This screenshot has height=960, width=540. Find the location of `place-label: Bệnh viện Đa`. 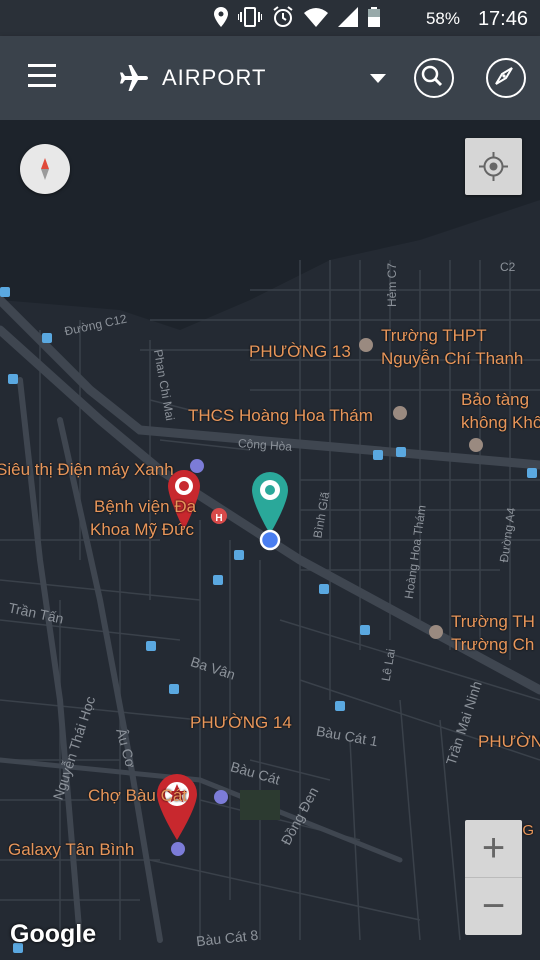

place-label: Bệnh viện Đa is located at coordinates (145, 506).